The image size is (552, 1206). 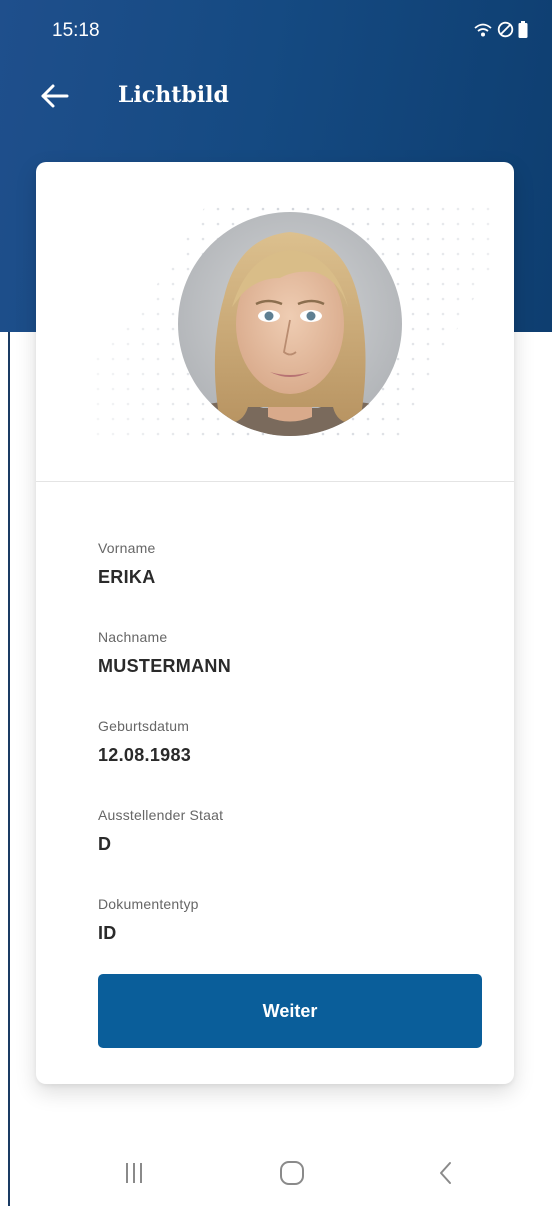 I want to click on field-value: D, so click(x=105, y=844).